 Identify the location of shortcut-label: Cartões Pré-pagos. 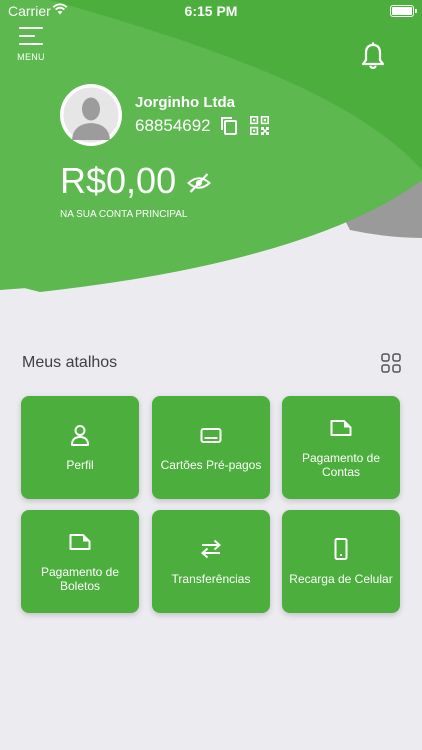
(211, 464).